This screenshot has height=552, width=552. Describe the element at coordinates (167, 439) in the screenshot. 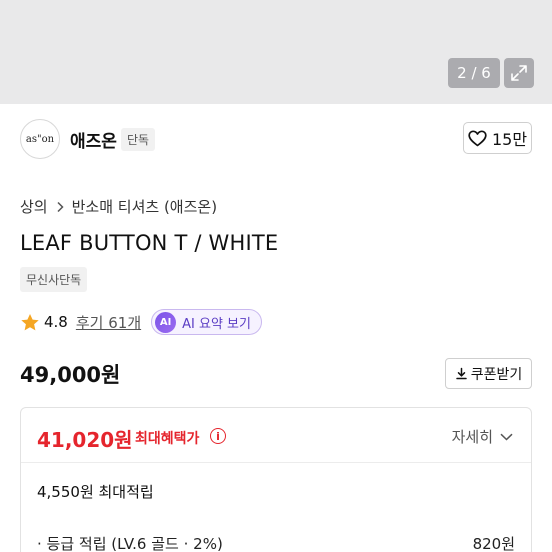

I see `max-benefit-label: 최대혜택가` at that location.